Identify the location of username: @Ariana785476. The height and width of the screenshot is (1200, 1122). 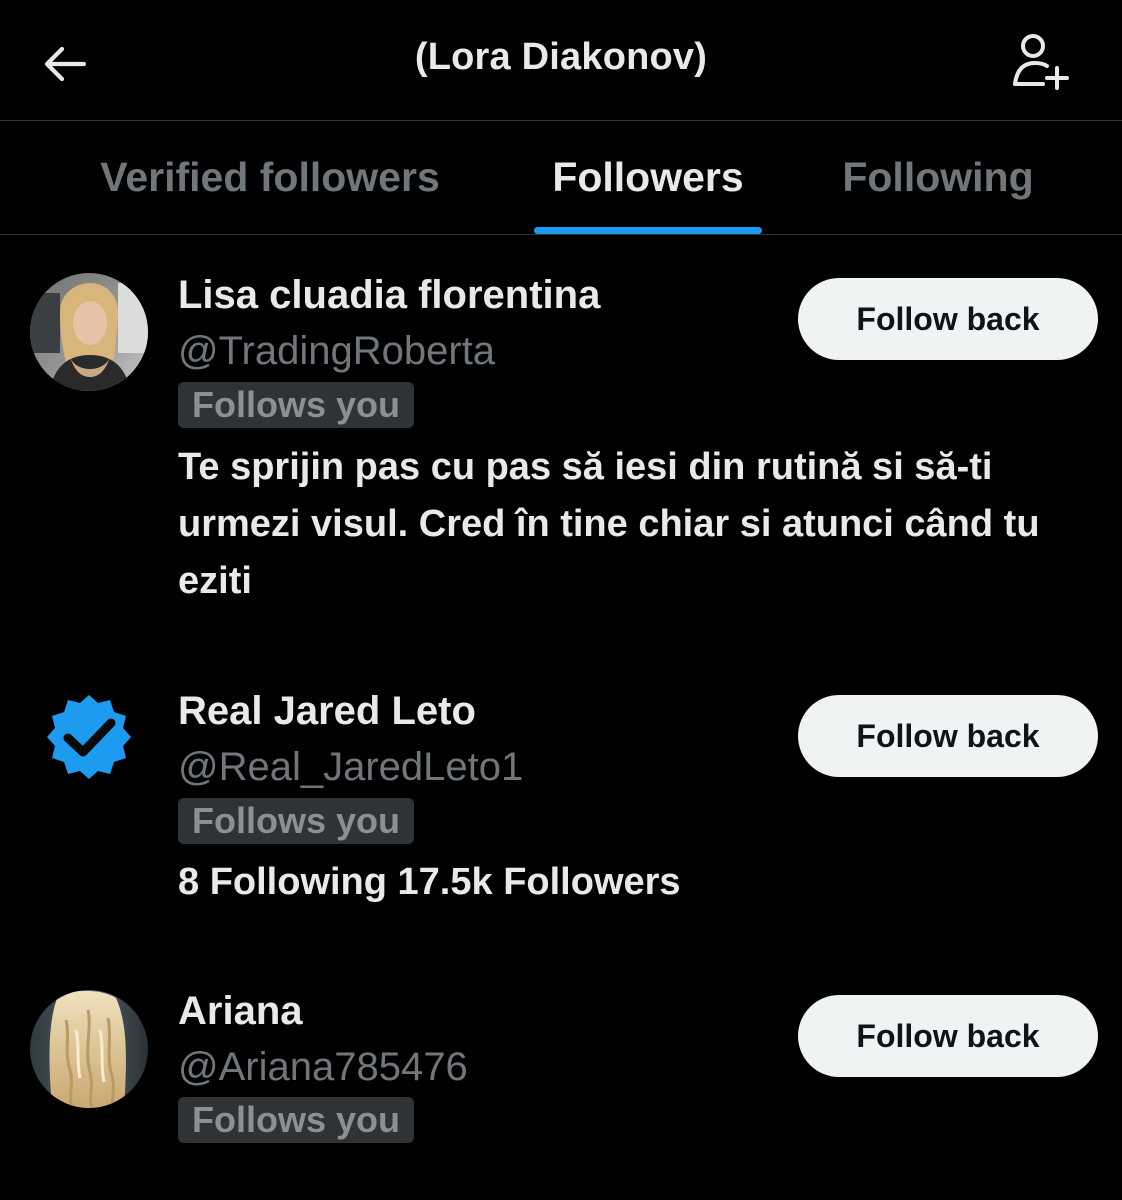
(323, 1067).